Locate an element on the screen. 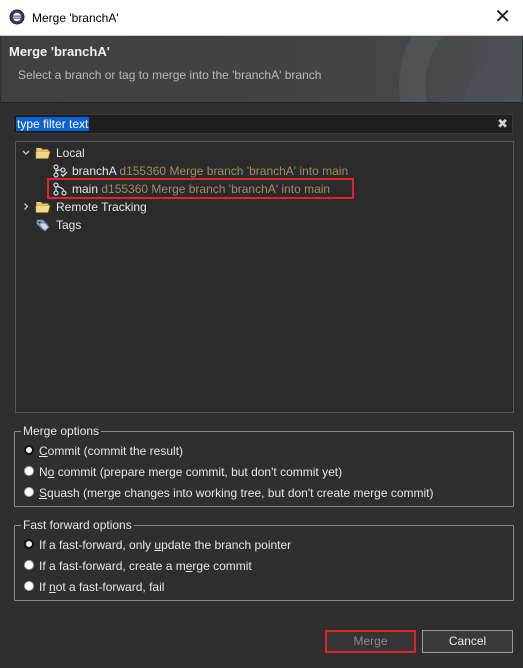 This screenshot has height=668, width=523. tree-label-local: Local is located at coordinates (70, 153).